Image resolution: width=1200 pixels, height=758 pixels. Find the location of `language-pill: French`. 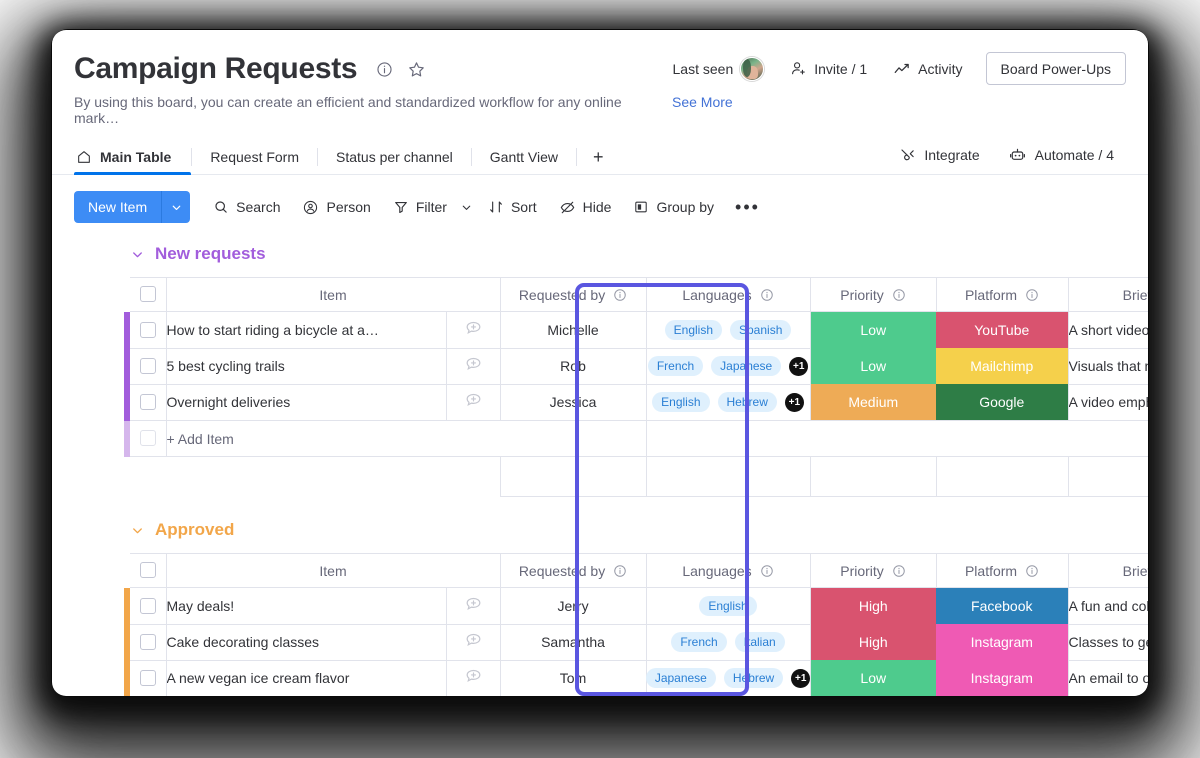

language-pill: French is located at coordinates (675, 366).